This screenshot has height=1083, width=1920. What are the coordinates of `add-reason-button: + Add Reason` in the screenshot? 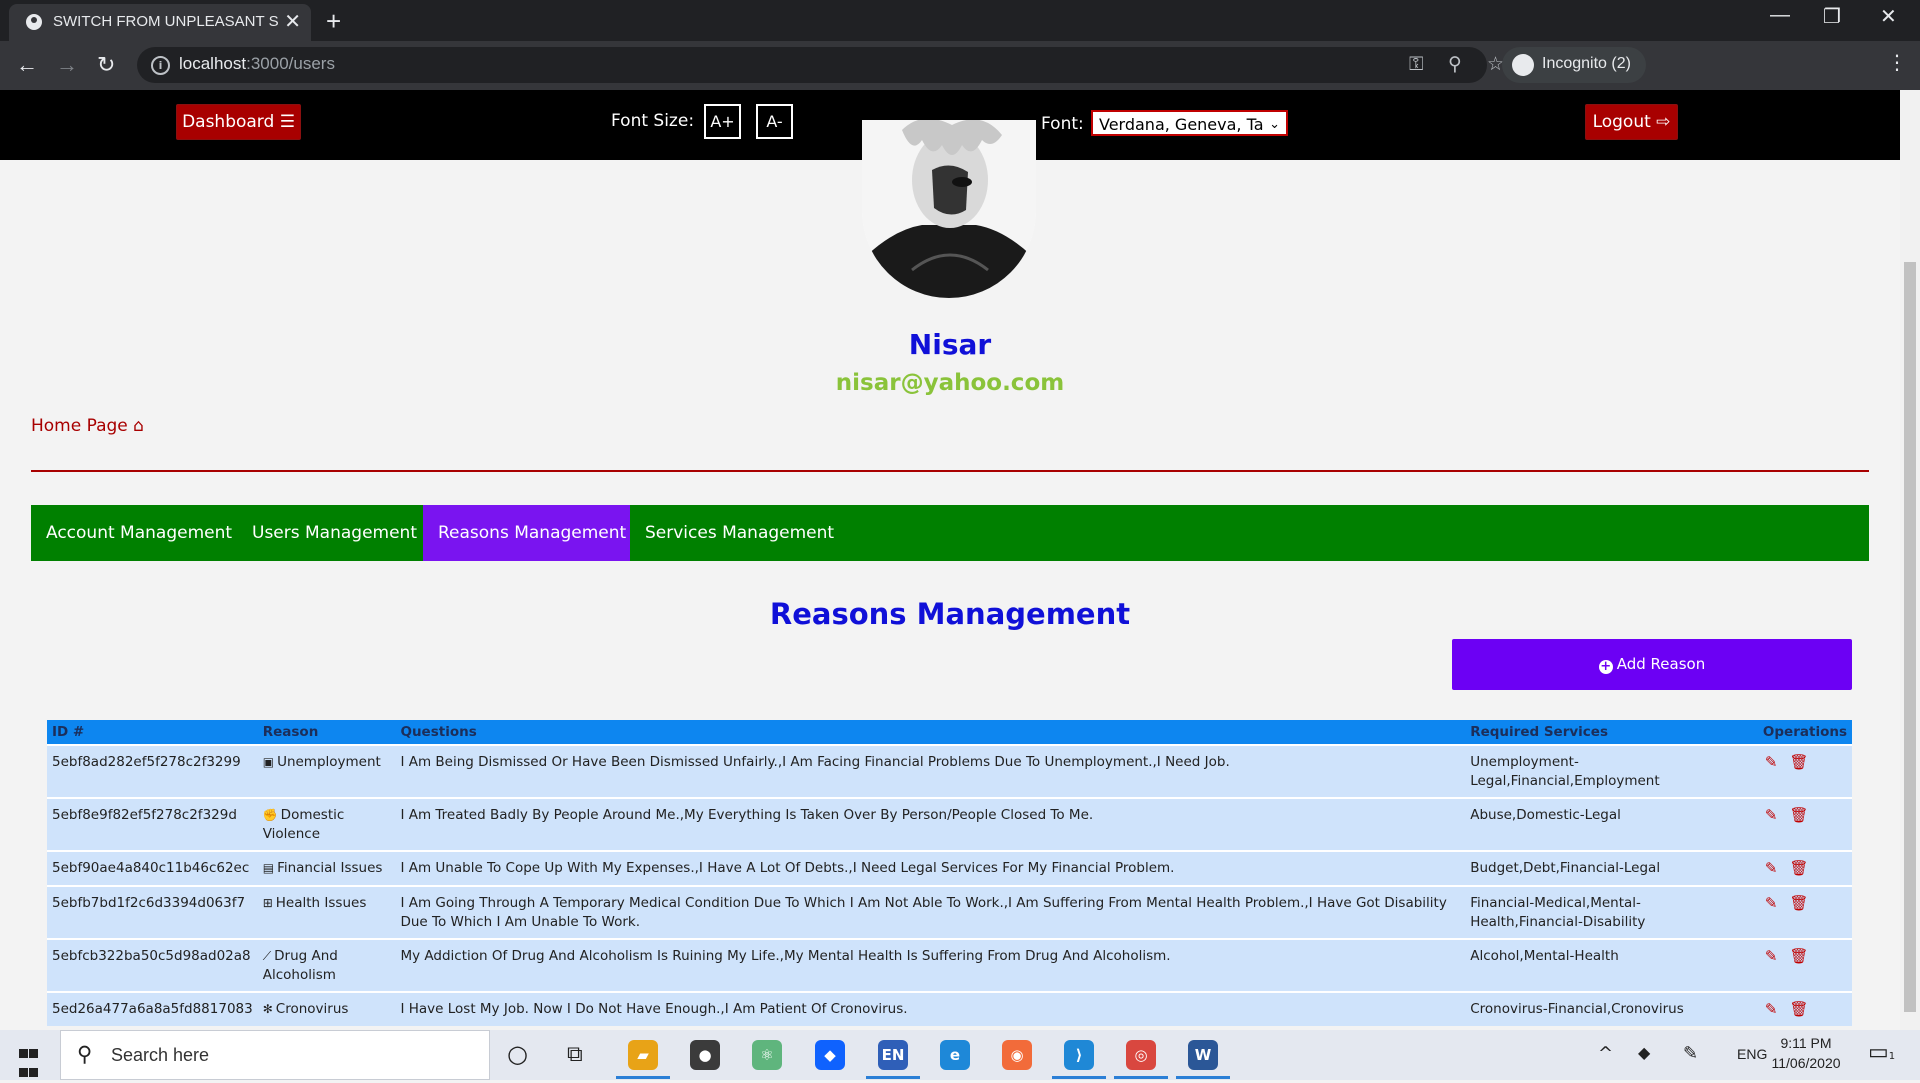 It's located at (1652, 664).